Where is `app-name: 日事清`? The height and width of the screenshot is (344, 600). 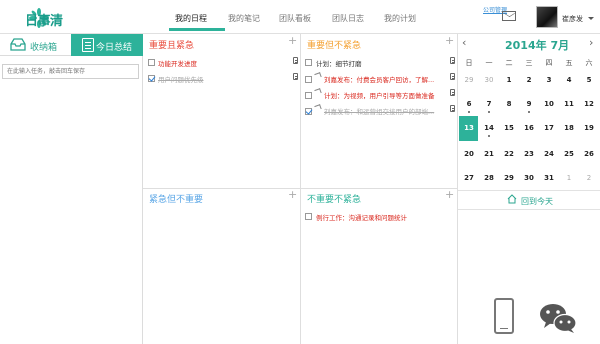 app-name: 日事清 is located at coordinates (44, 21).